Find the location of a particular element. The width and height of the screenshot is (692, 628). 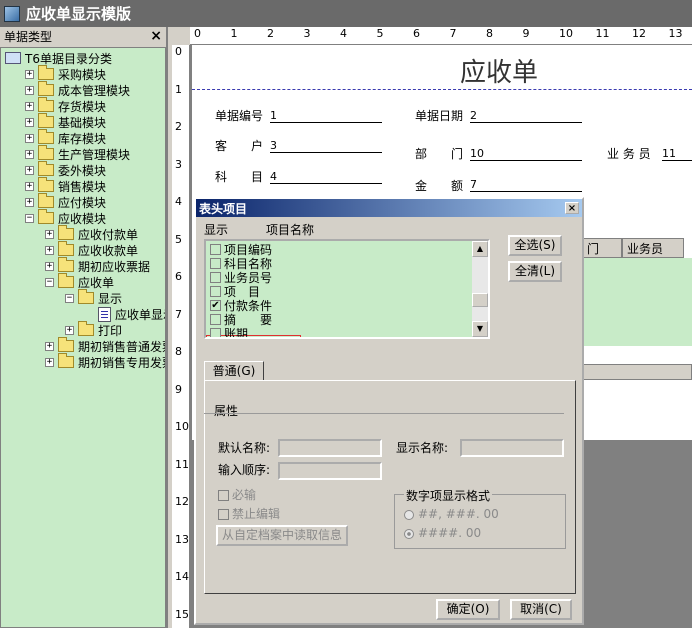

checkbox-checked-icon: ✔ is located at coordinates (215, 305).